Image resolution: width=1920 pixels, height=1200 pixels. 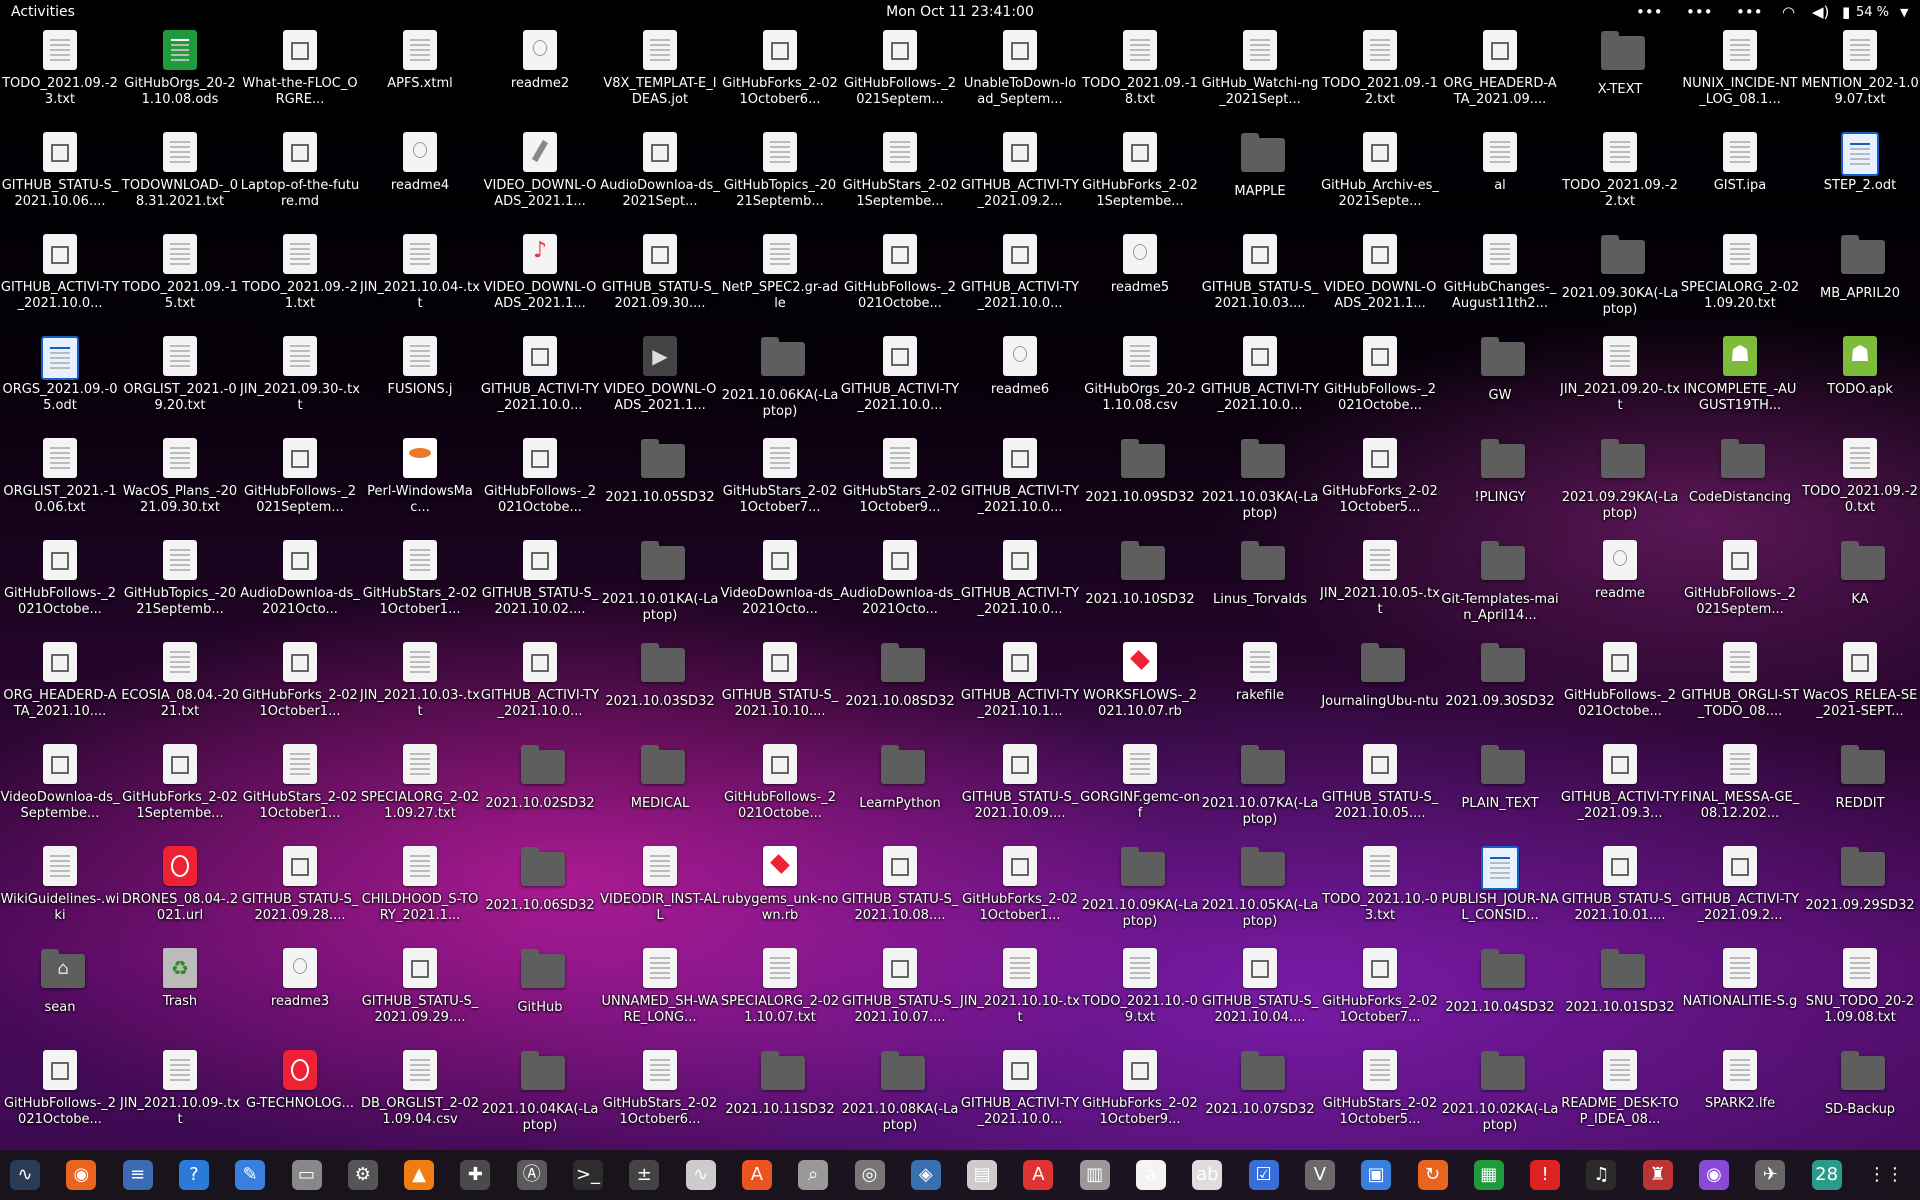 What do you see at coordinates (300, 375) in the screenshot?
I see `desktop-icon: JIN_2021.09.30-.txt` at bounding box center [300, 375].